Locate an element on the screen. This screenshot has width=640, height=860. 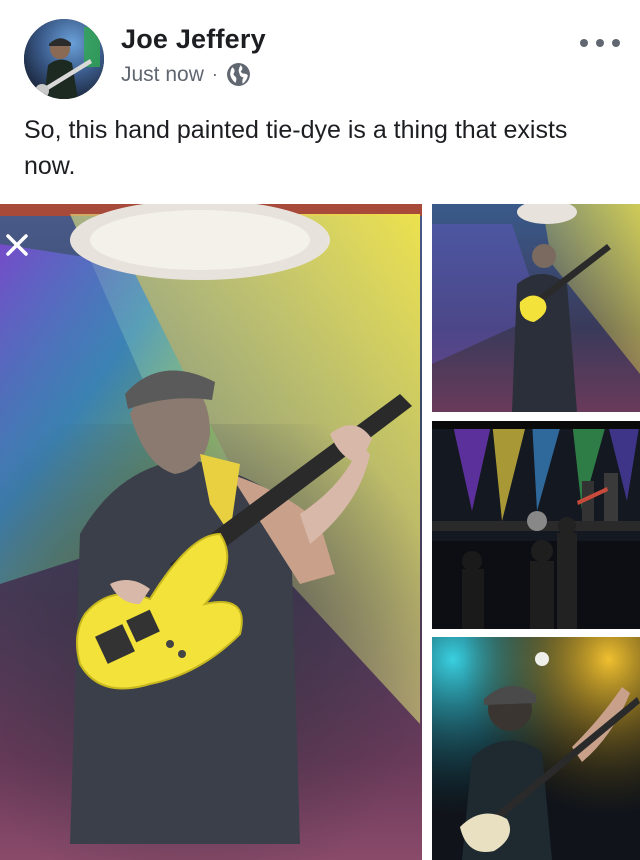
author-avatar is located at coordinates (64, 59).